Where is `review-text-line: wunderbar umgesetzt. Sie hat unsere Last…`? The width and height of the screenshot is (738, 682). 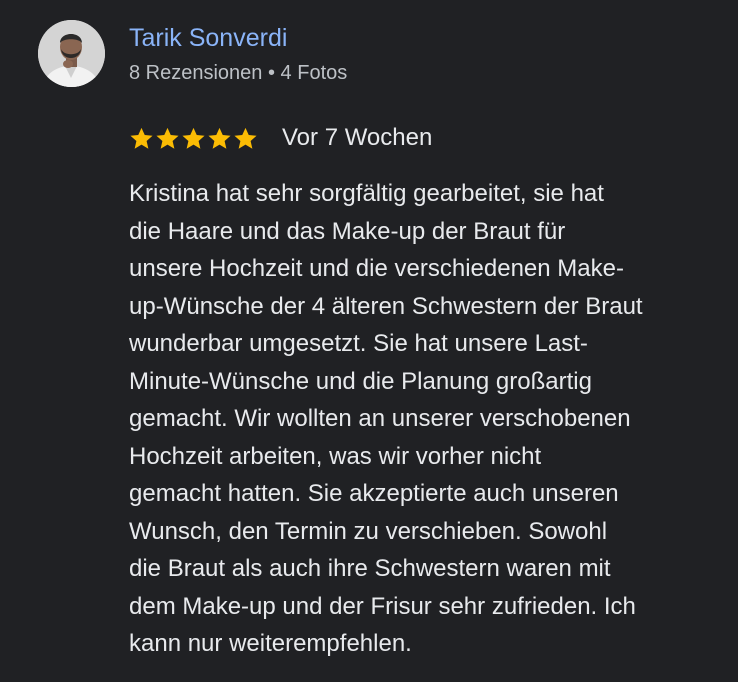
review-text-line: wunderbar umgesetzt. Sie hat unsere Last… is located at coordinates (358, 343).